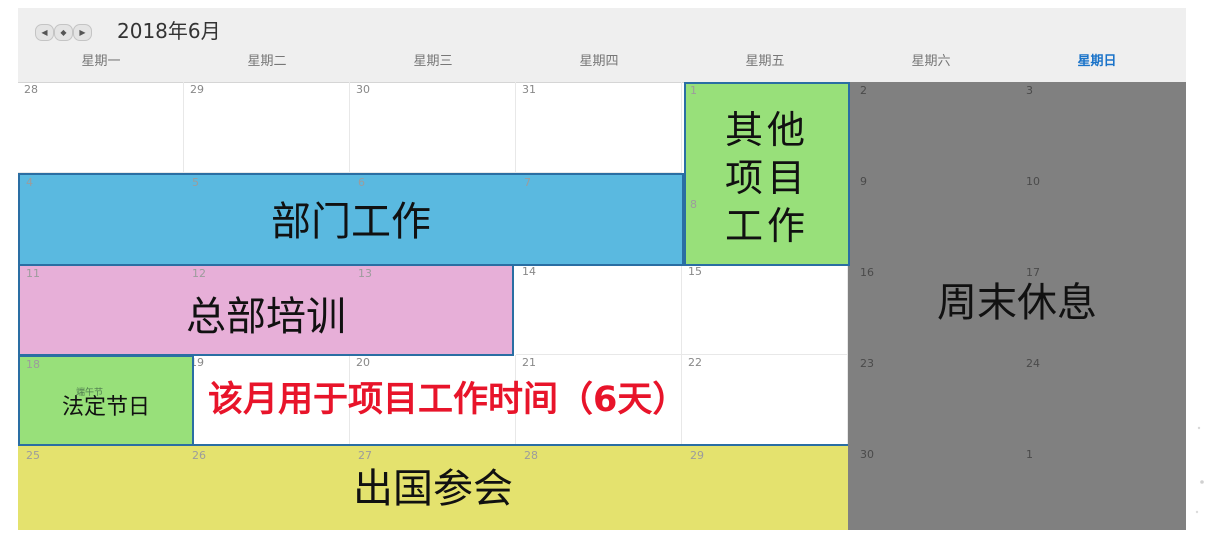 The height and width of the screenshot is (538, 1206). What do you see at coordinates (33, 273) in the screenshot?
I see `day-number: 11` at bounding box center [33, 273].